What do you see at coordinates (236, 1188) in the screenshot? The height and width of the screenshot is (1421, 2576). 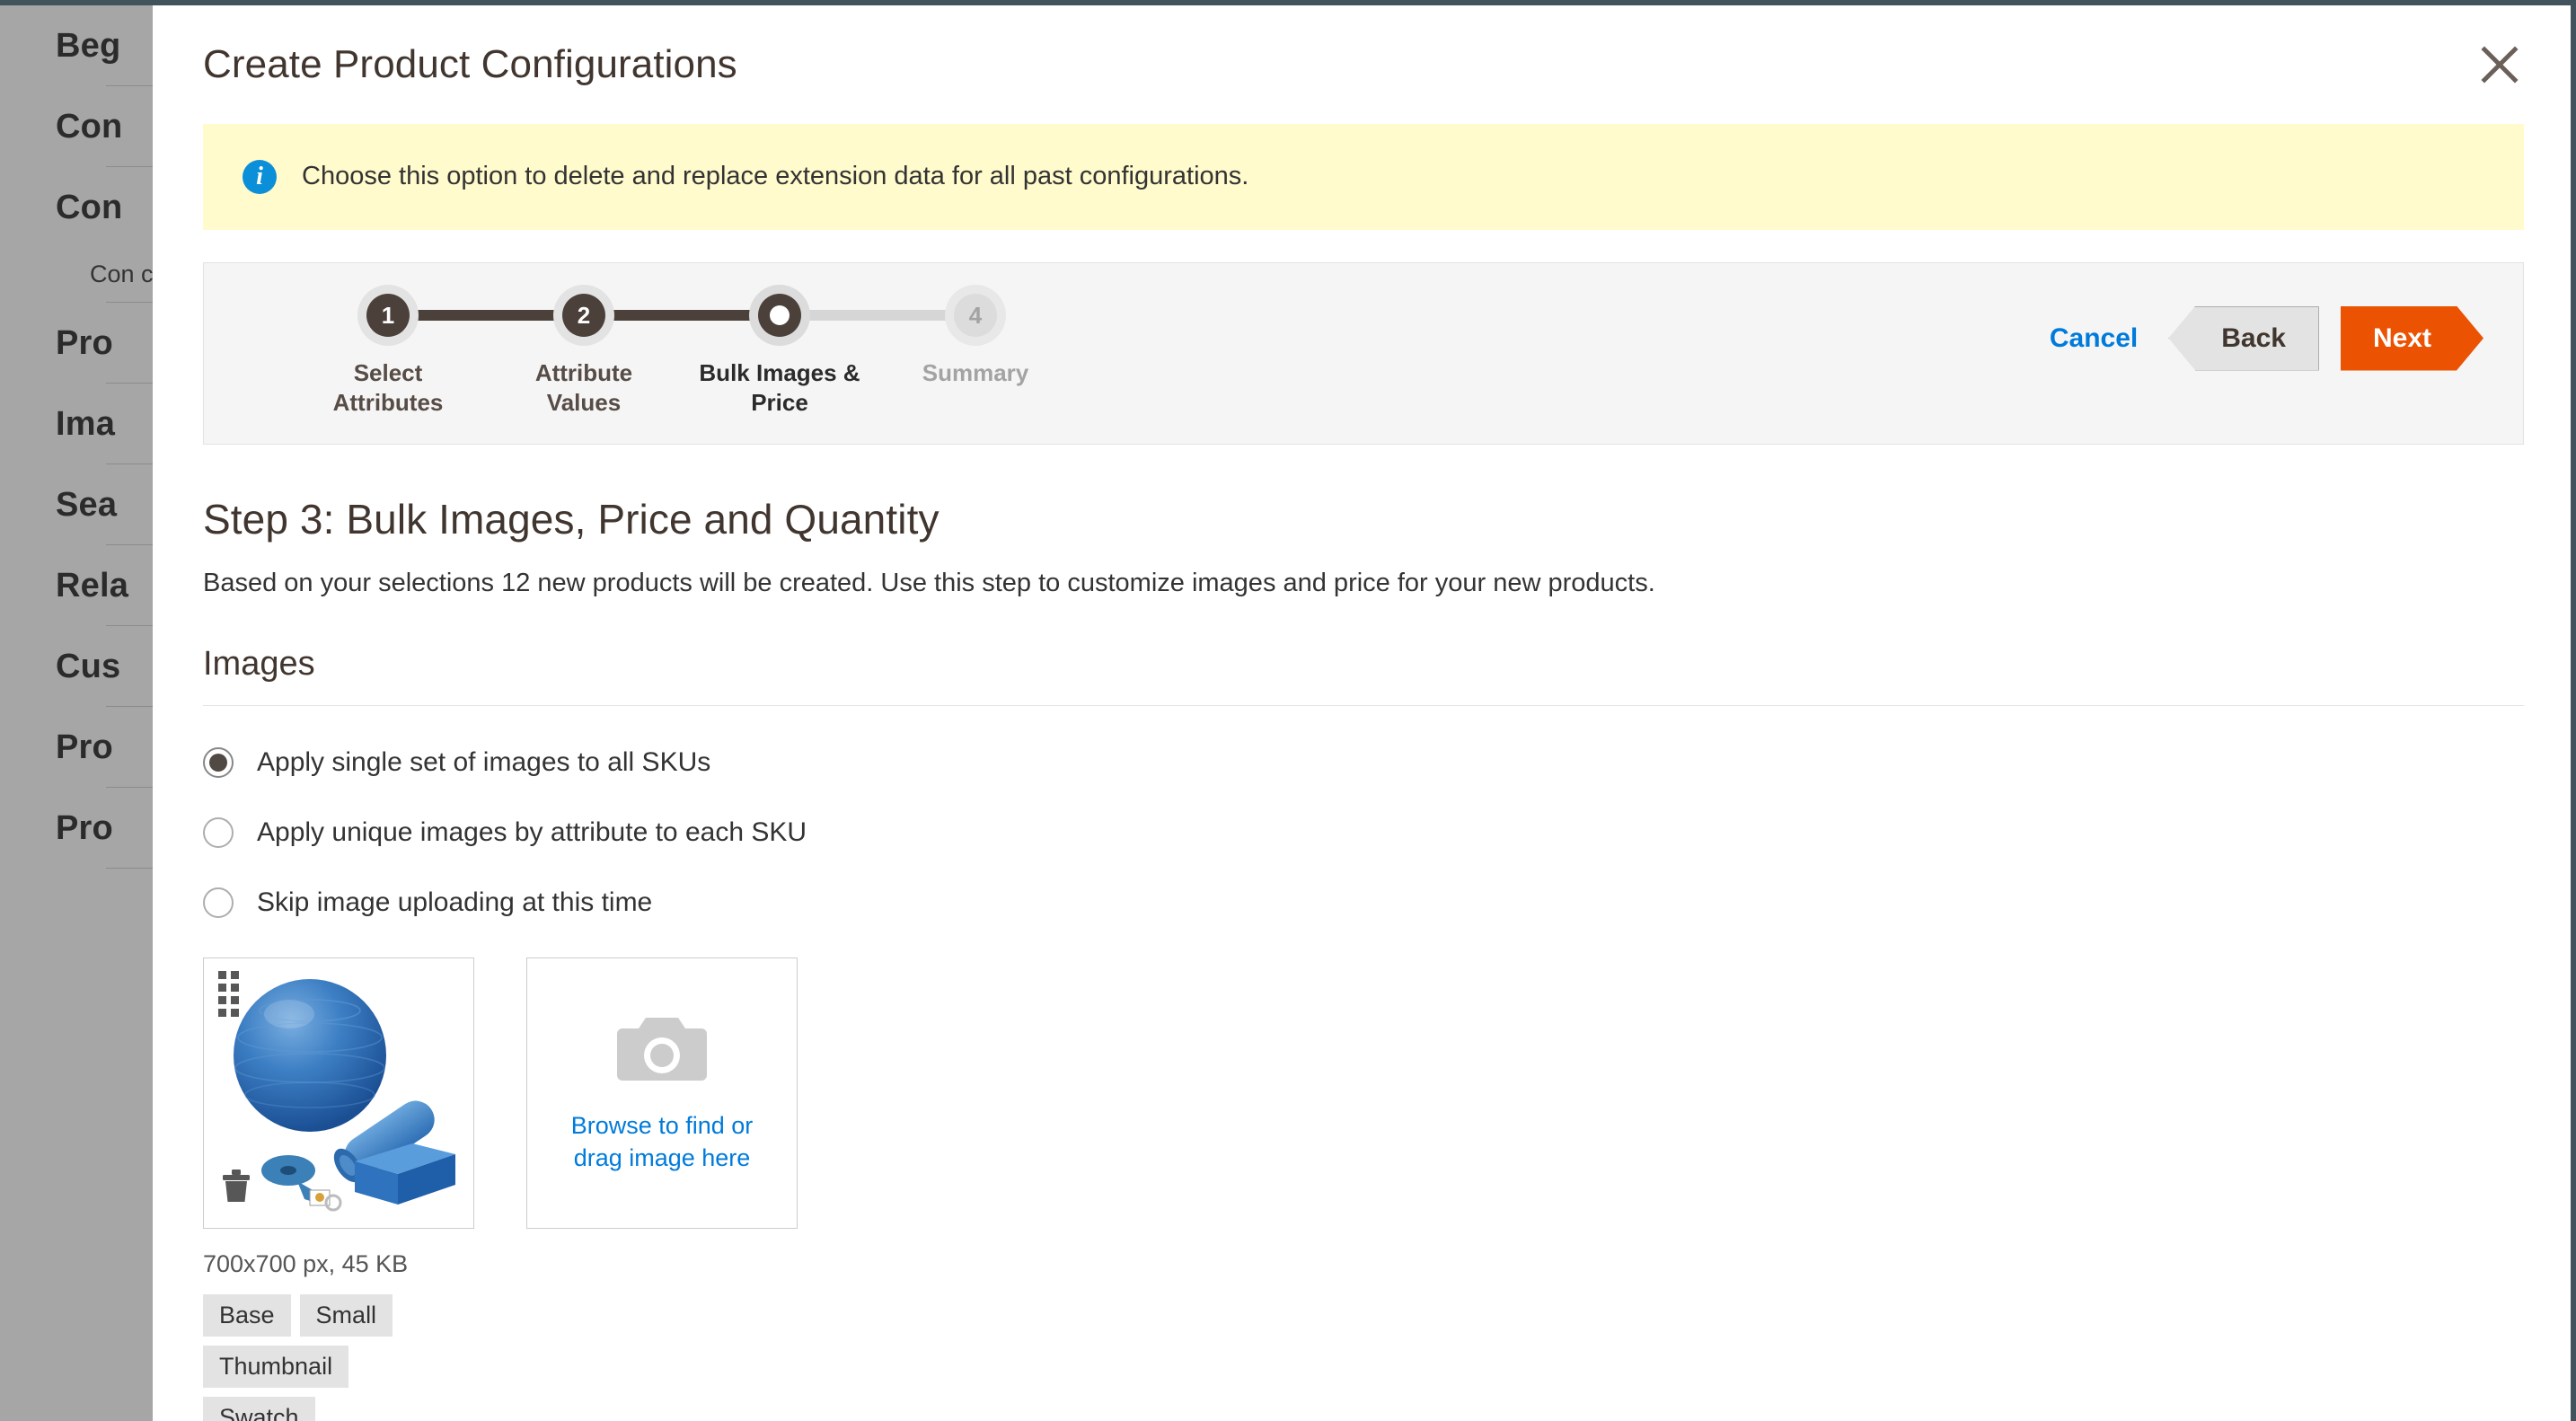 I see `trash-icon` at bounding box center [236, 1188].